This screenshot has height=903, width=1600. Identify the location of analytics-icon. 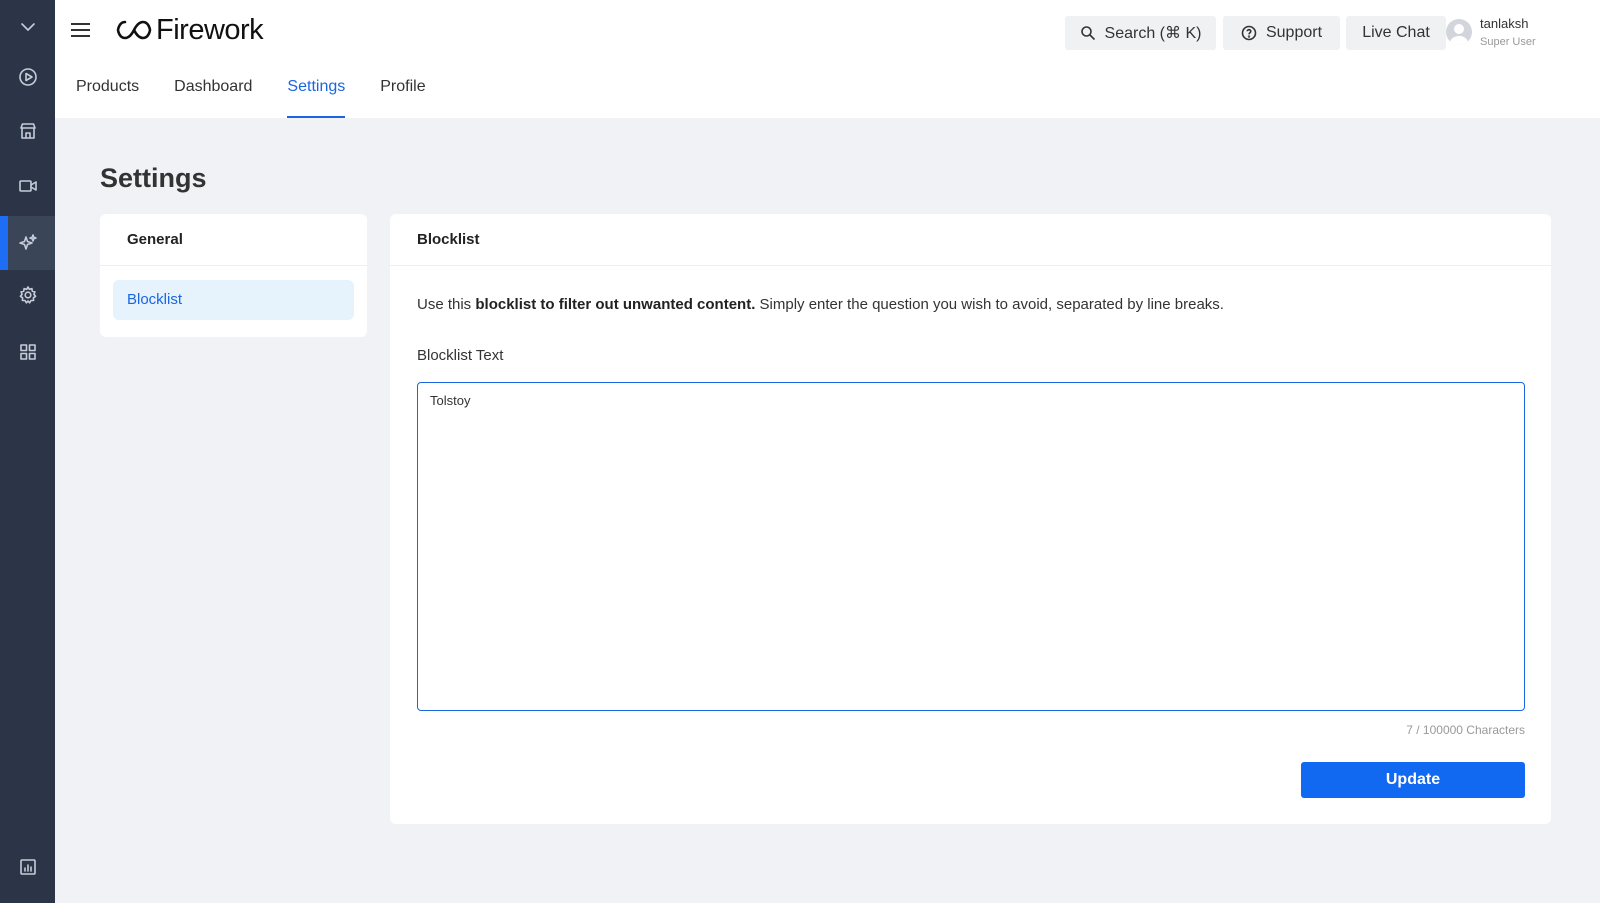
(27, 867).